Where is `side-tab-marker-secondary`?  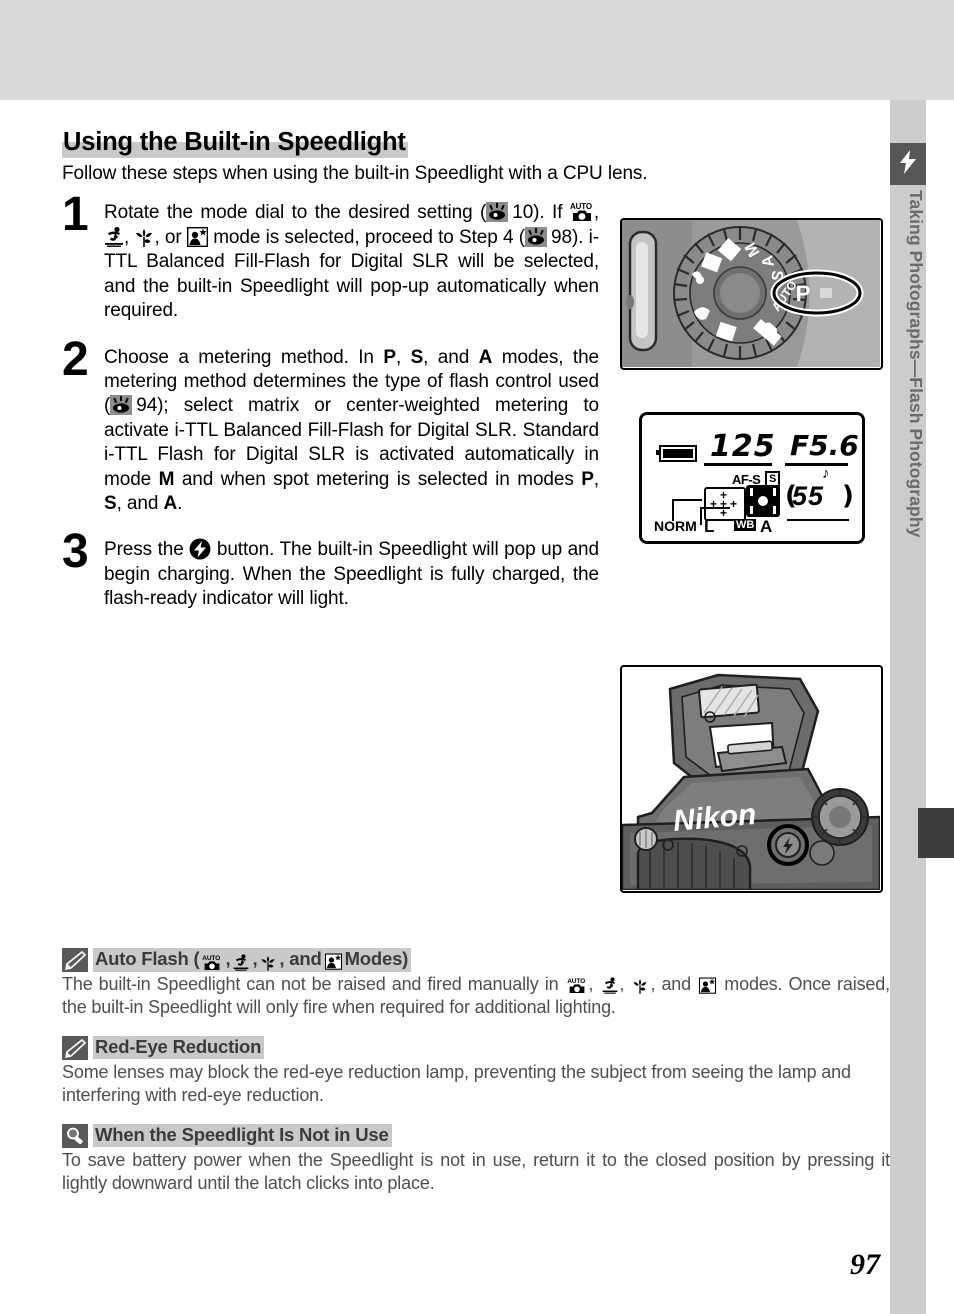 side-tab-marker-secondary is located at coordinates (936, 833).